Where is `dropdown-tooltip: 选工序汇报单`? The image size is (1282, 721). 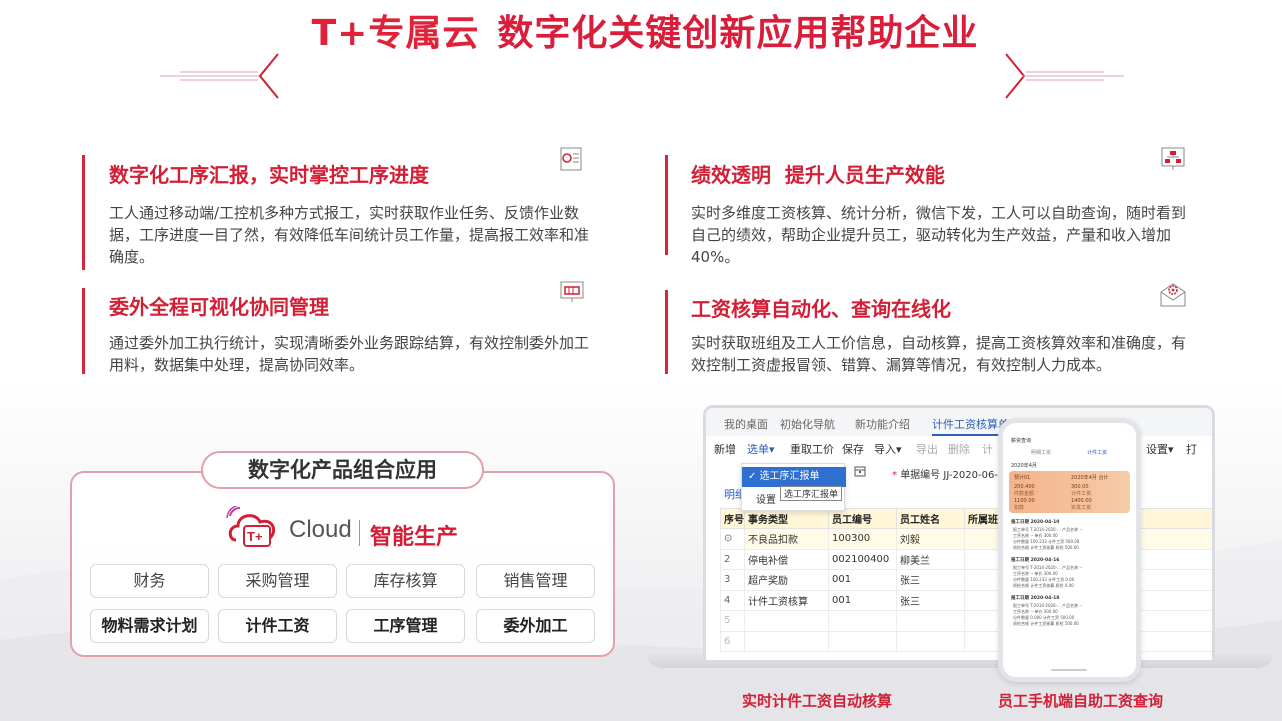
dropdown-tooltip: 选工序汇报单 is located at coordinates (811, 493).